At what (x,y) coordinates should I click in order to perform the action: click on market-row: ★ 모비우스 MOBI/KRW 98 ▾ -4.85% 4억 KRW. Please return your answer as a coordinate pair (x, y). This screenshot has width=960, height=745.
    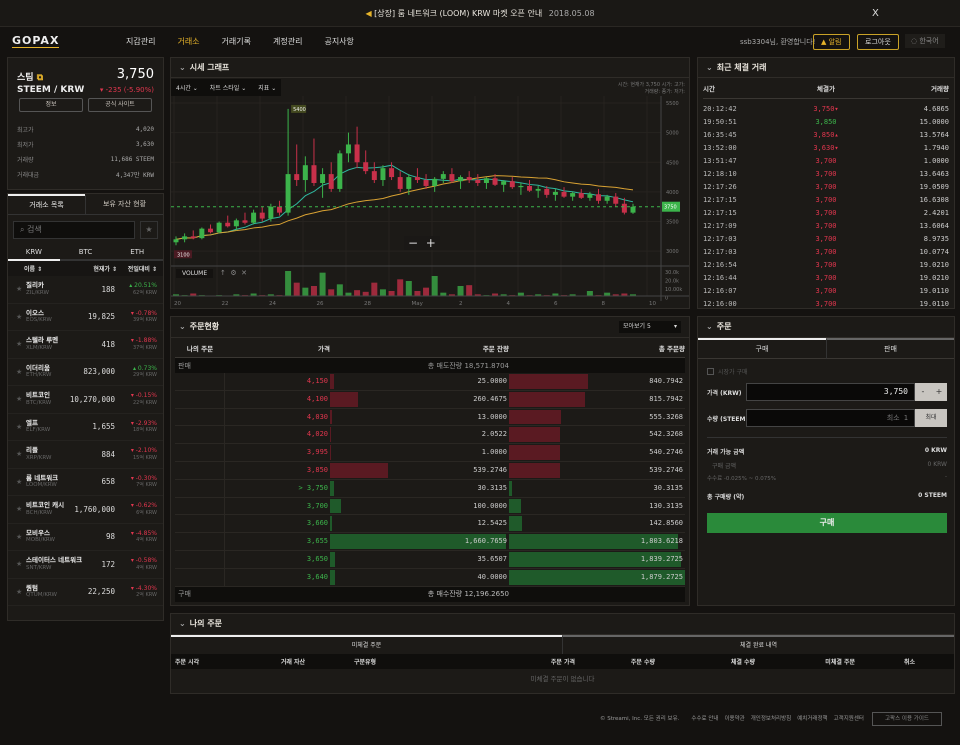
    Looking at the image, I should click on (85, 537).